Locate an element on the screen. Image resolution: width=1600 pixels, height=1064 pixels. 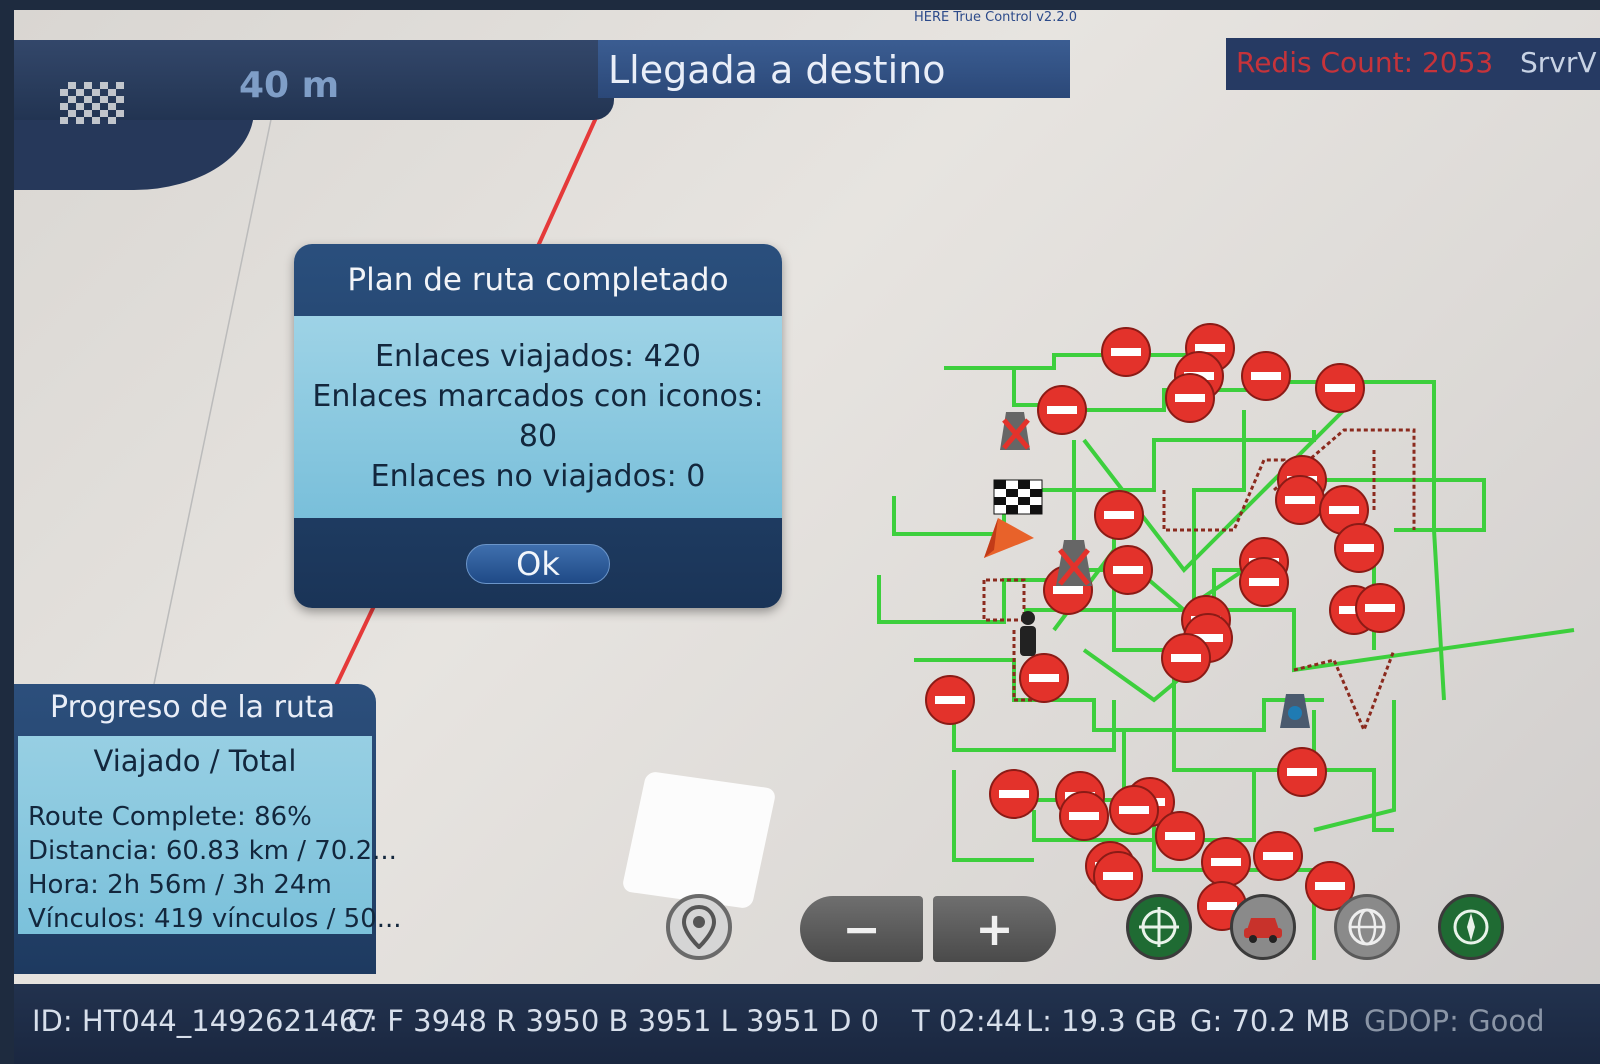
local-storage: L: 19.3 GB is located at coordinates (1102, 1021).